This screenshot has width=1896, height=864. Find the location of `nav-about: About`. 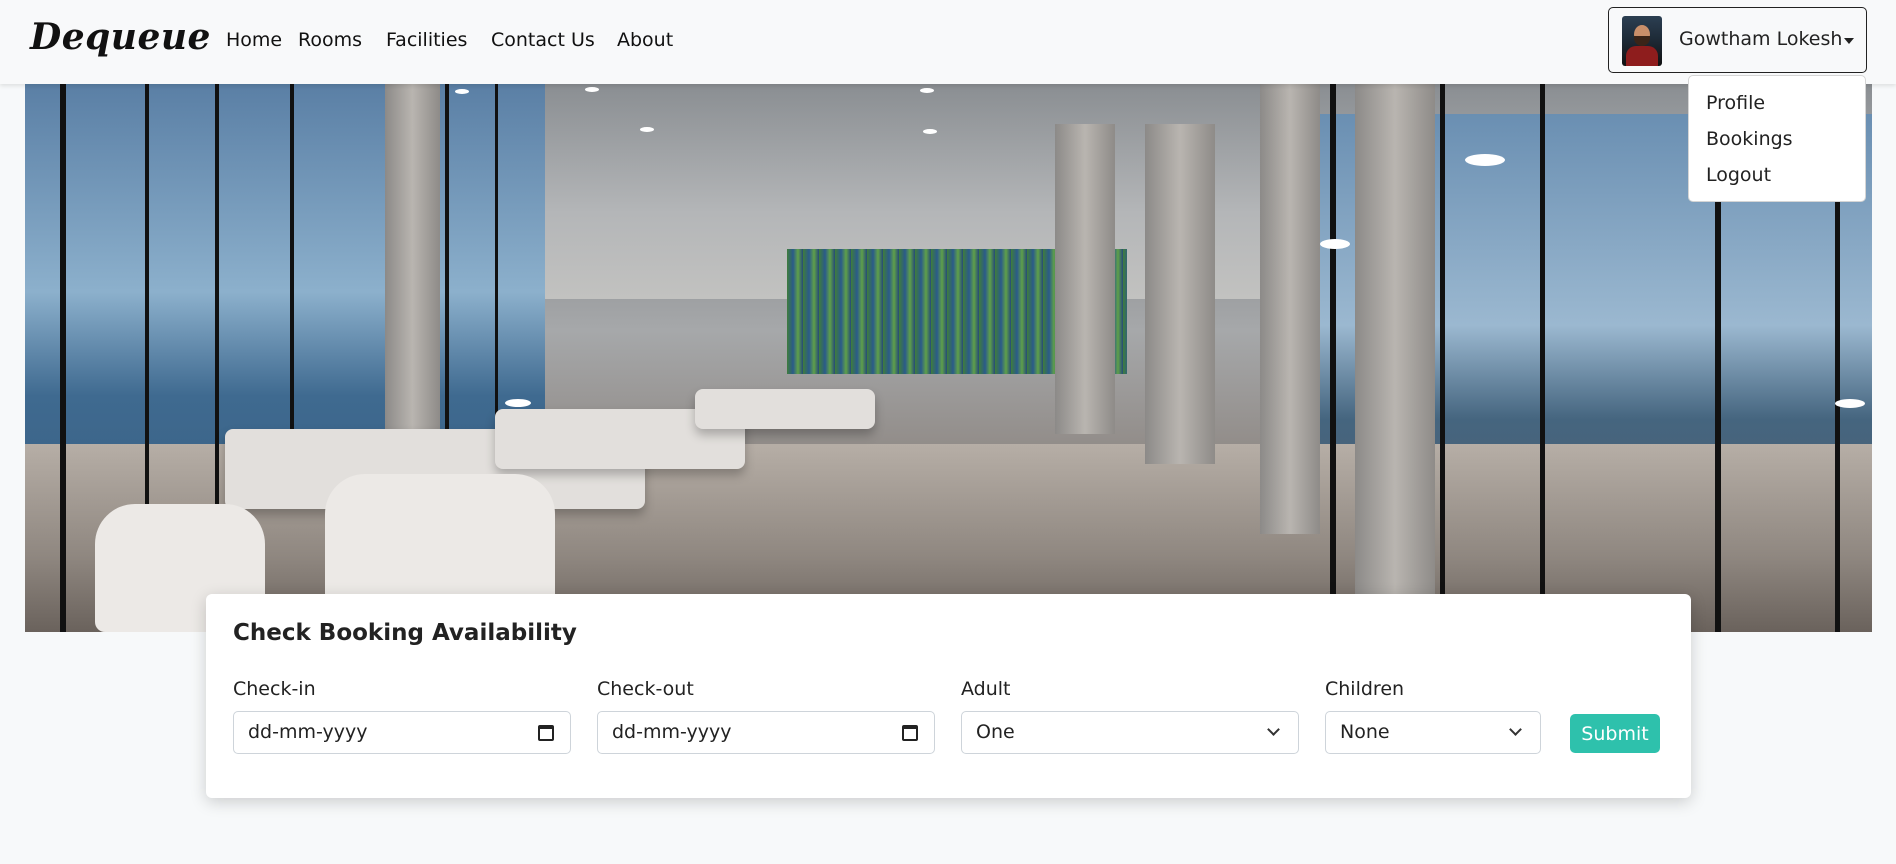

nav-about: About is located at coordinates (645, 40).